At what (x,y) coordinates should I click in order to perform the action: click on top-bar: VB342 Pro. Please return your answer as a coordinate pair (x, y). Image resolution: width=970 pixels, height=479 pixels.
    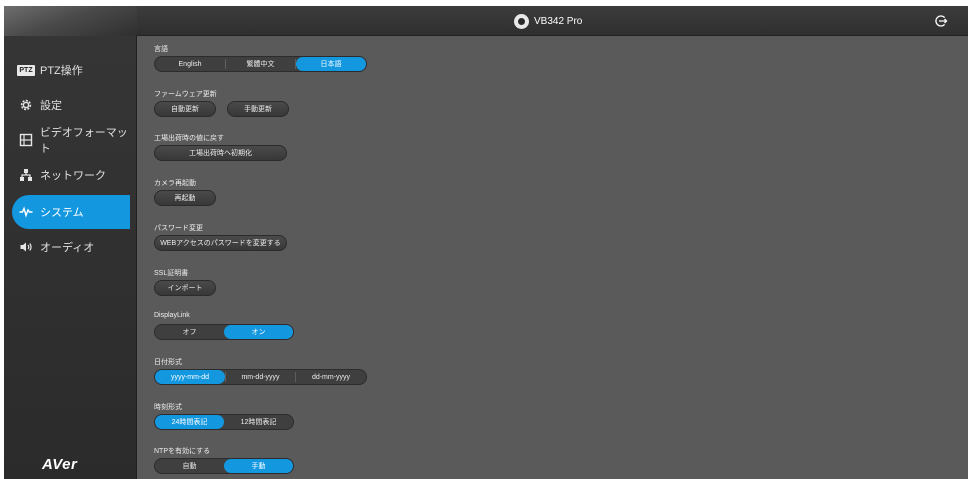
    Looking at the image, I should click on (552, 21).